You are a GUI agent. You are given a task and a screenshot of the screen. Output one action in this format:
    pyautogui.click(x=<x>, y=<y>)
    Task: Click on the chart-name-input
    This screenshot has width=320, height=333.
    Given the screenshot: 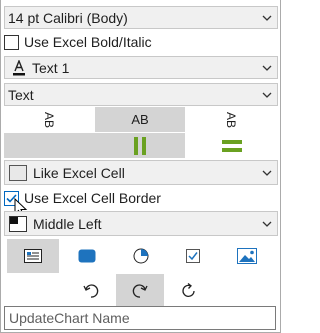 What is the action you would take?
    pyautogui.click(x=140, y=318)
    